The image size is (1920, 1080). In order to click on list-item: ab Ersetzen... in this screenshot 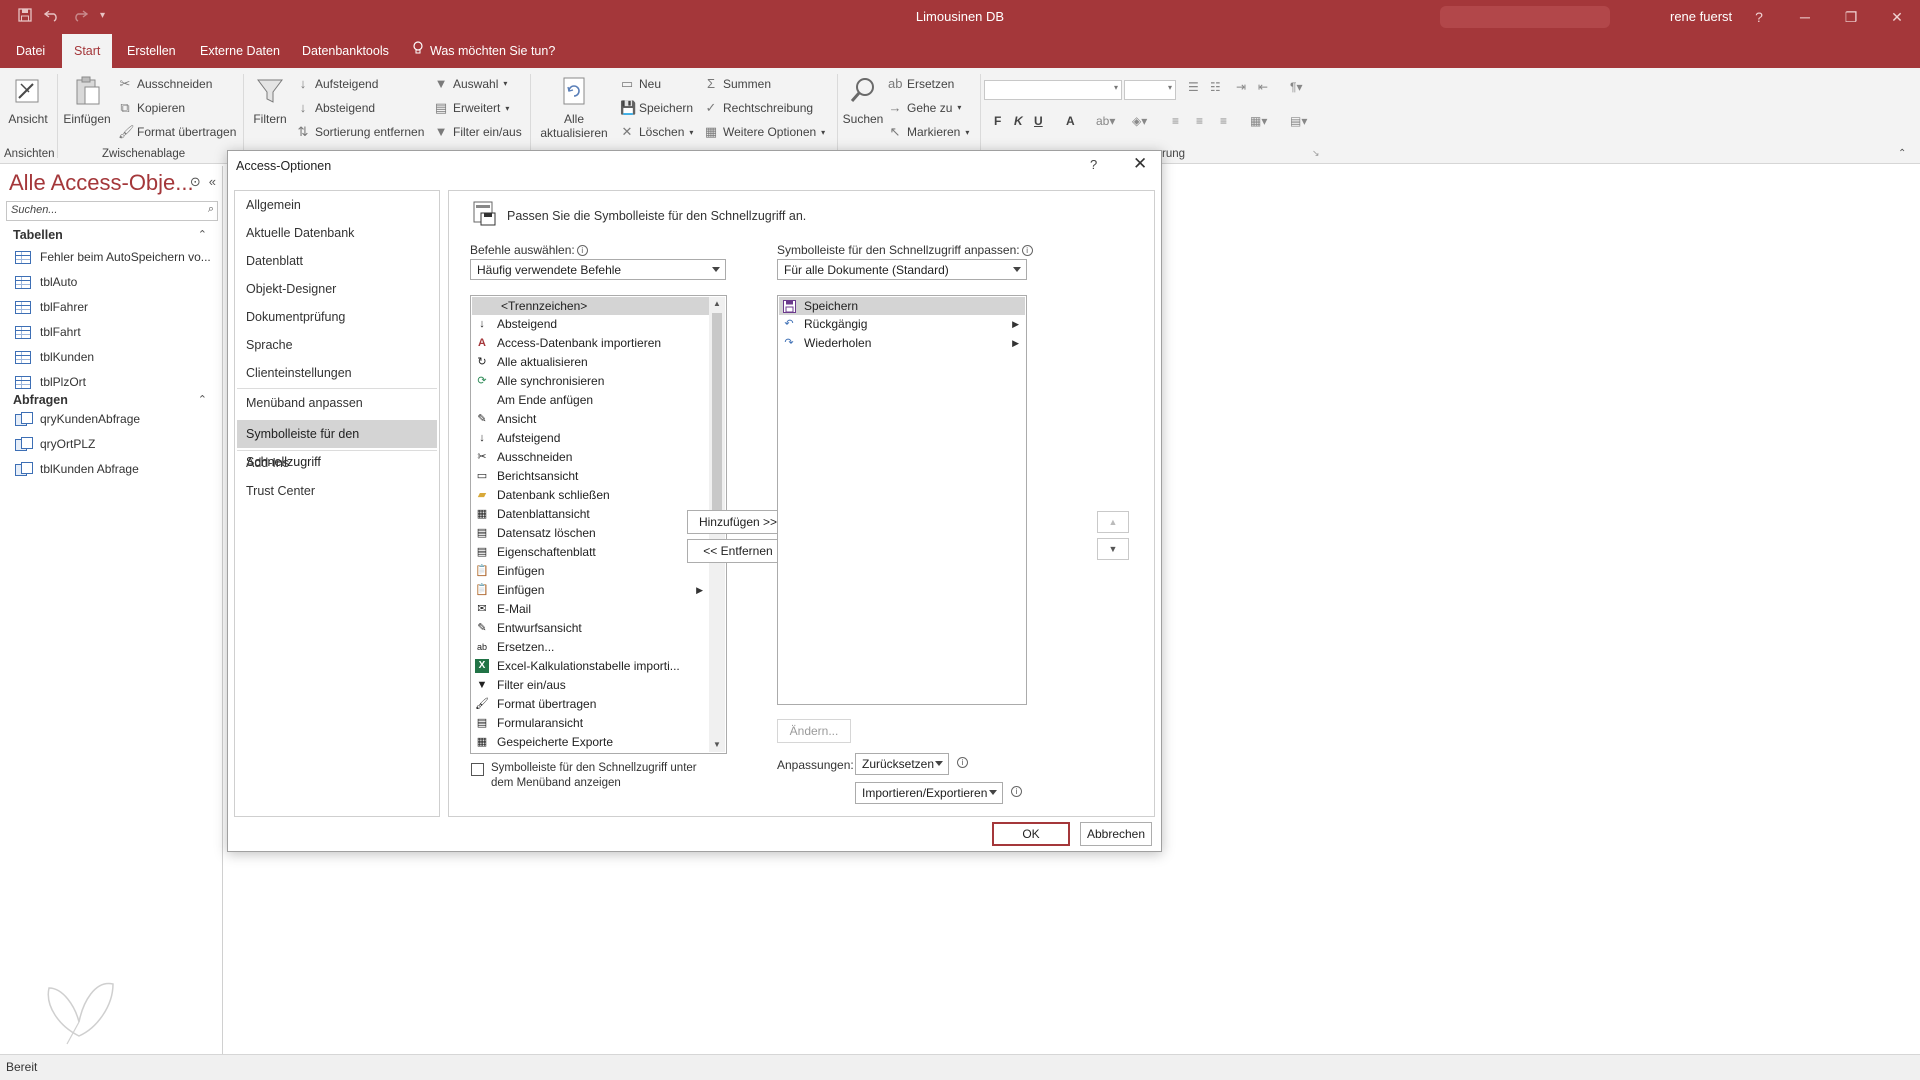, I will do `click(590, 647)`.